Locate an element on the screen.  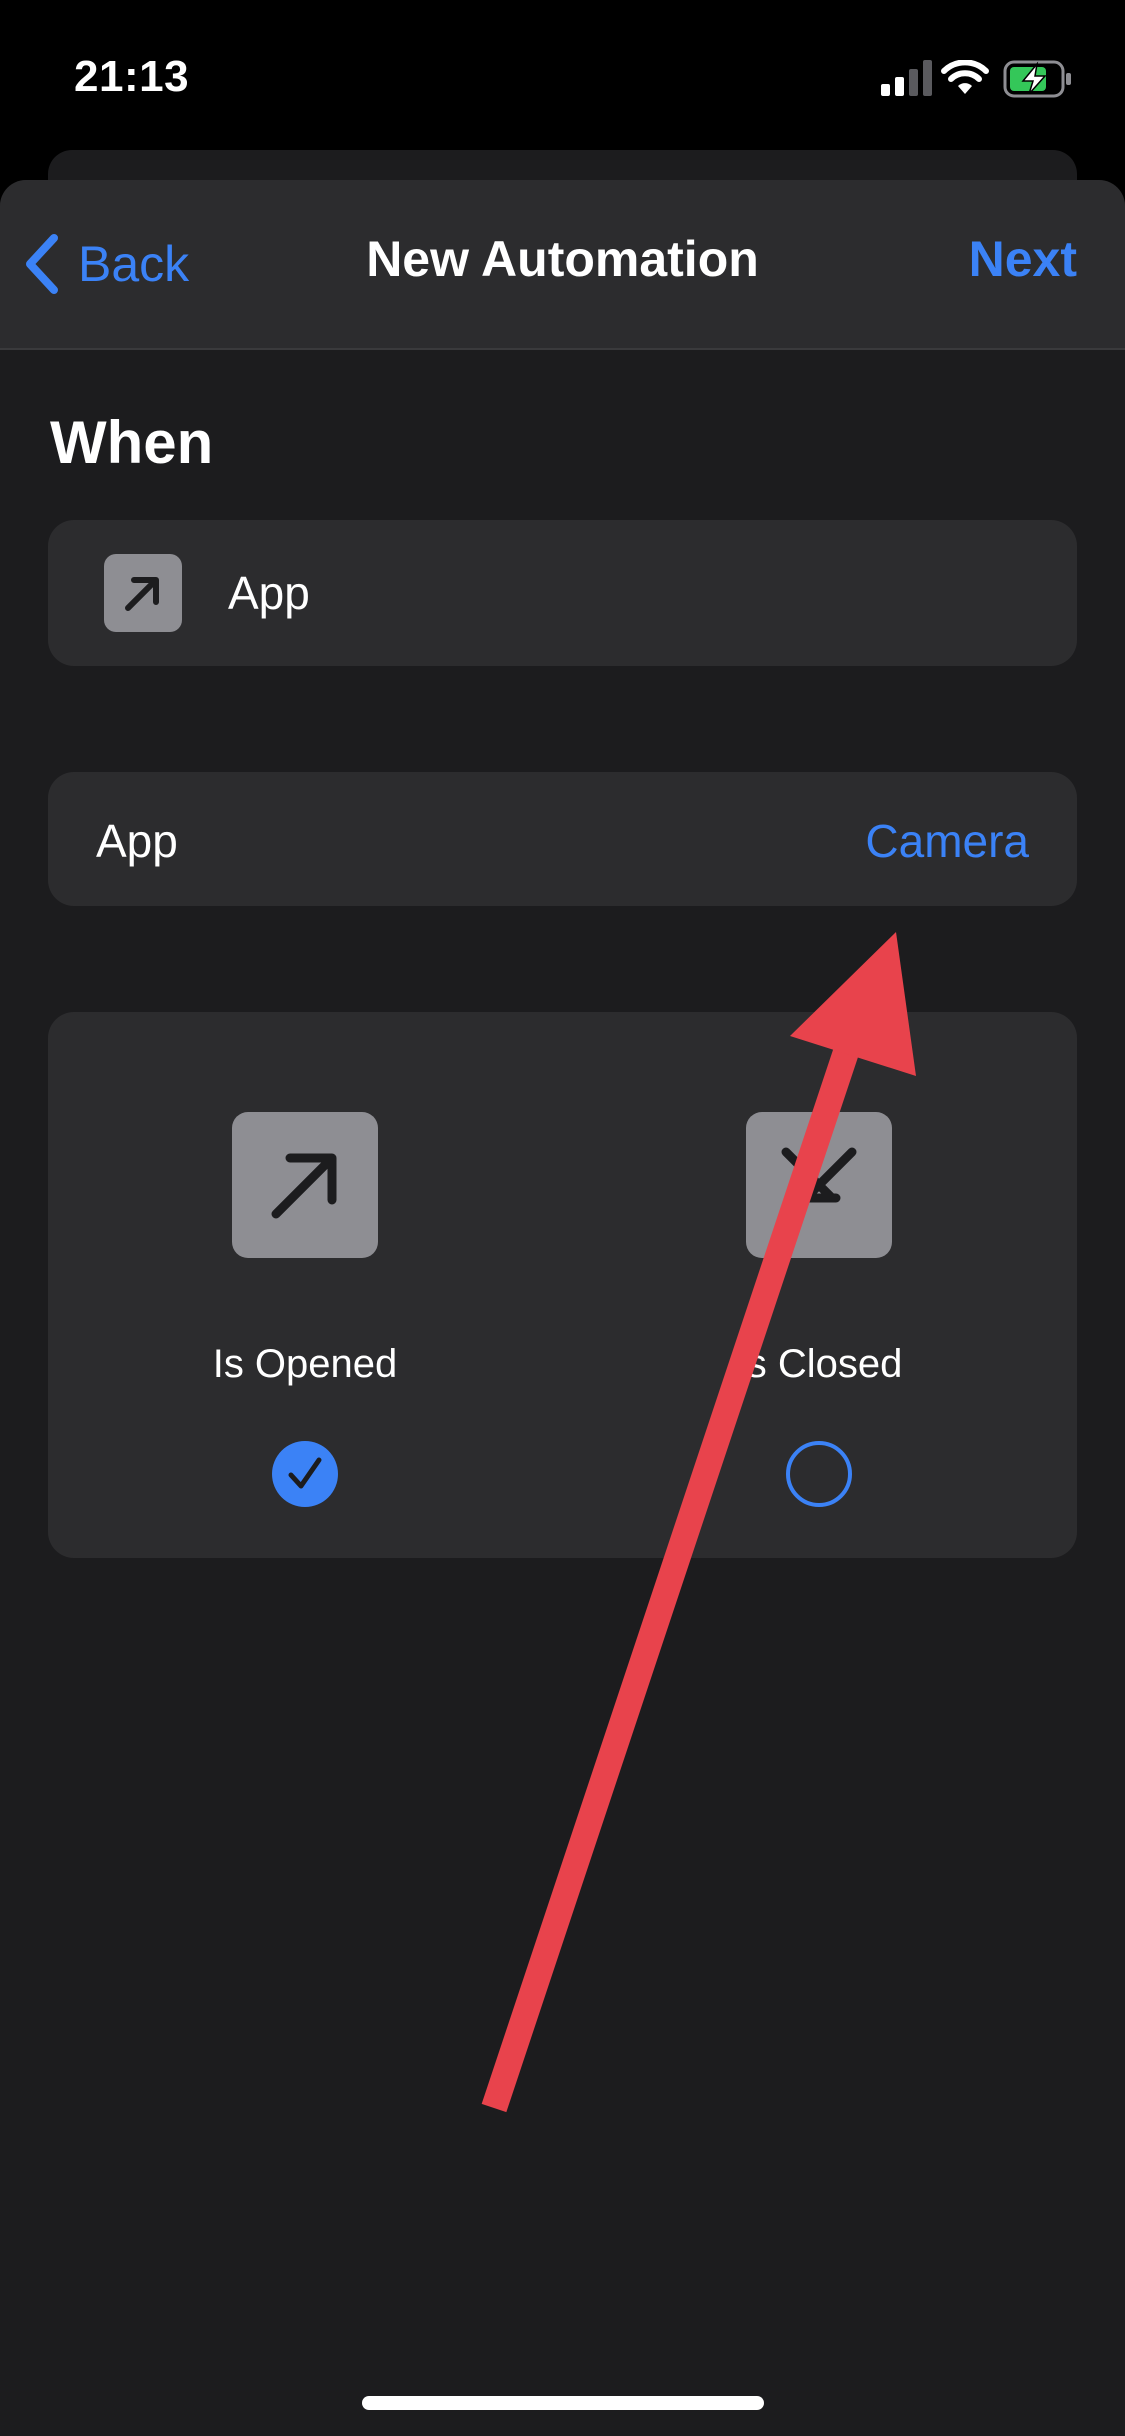
radio-unchecked-icon is located at coordinates (819, 1474).